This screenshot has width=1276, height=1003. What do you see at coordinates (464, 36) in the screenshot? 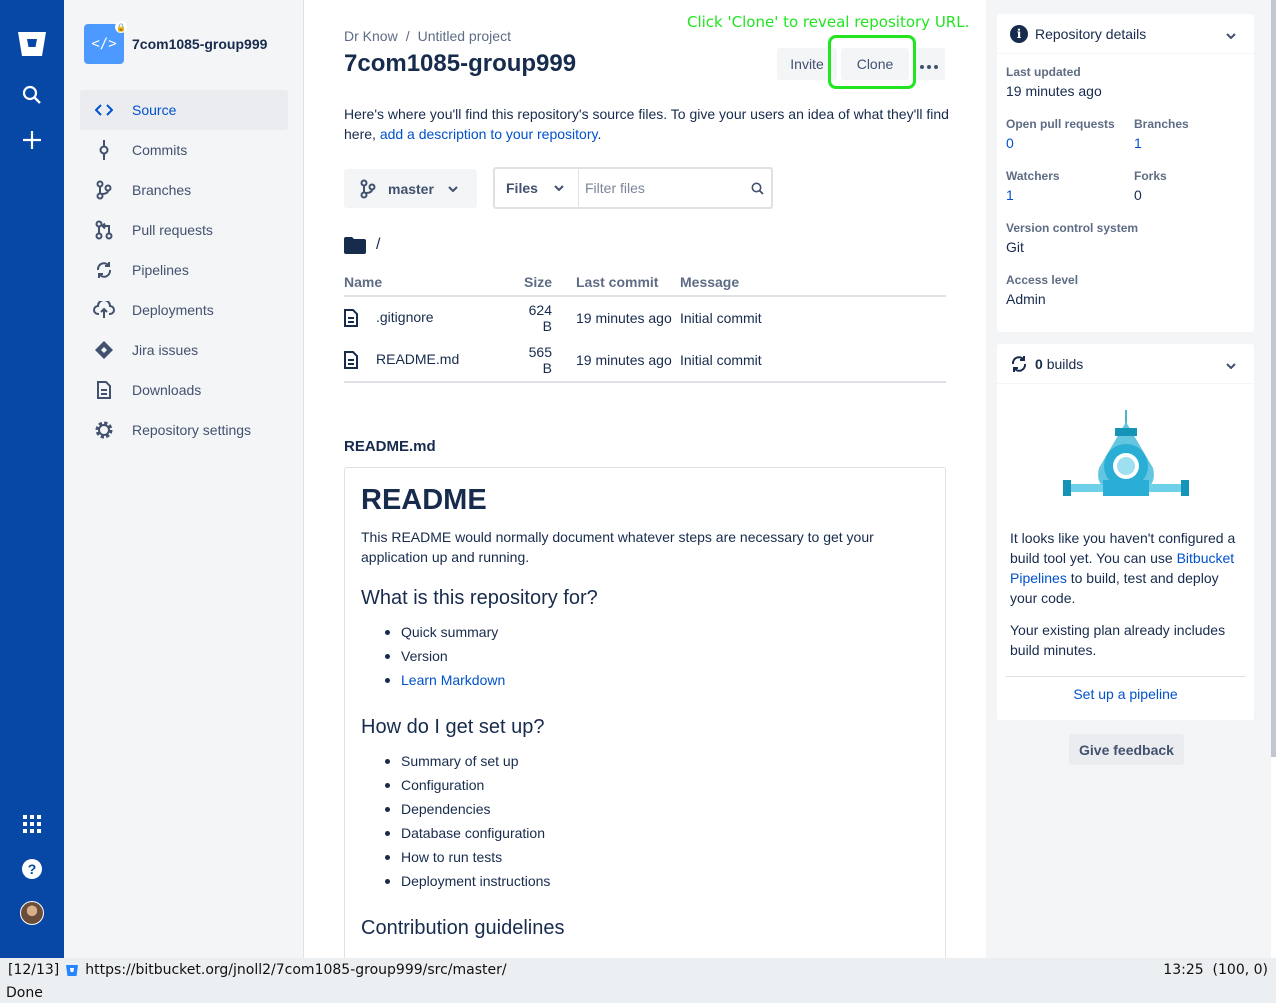
I see `breadcrumb-project: Untitled project` at bounding box center [464, 36].